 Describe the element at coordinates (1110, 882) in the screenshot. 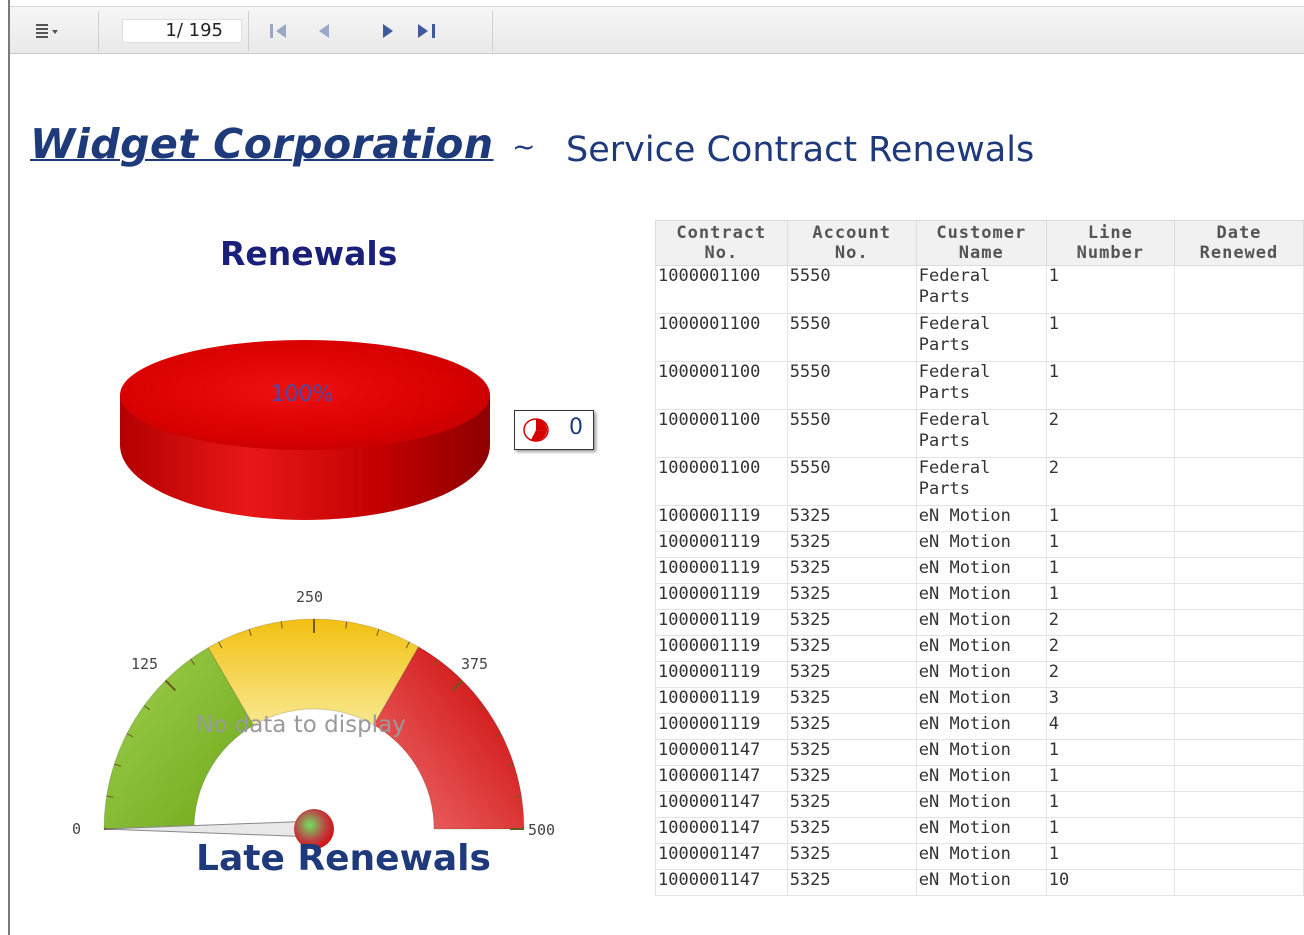

I see `cell-line-number: 10` at that location.